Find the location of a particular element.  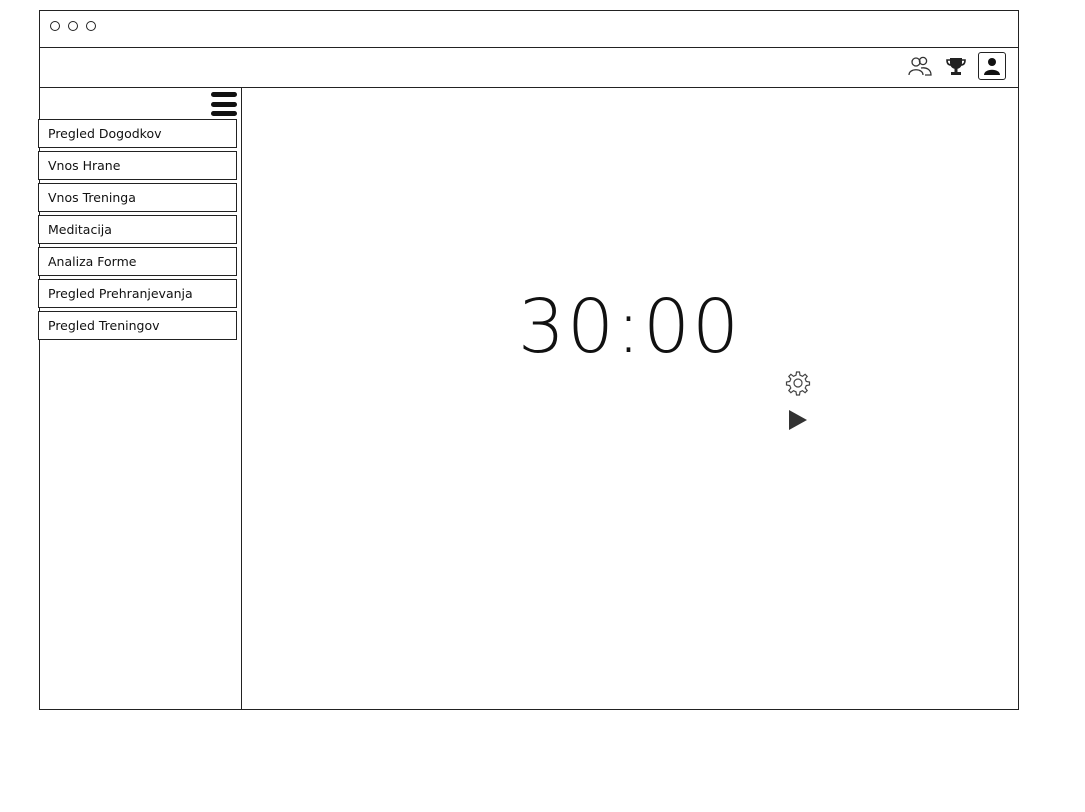

window-titlebar is located at coordinates (529, 29).